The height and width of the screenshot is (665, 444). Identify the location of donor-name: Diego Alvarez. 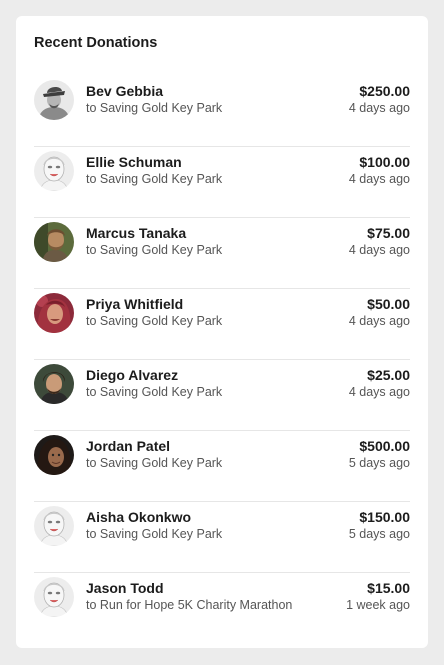
(132, 375).